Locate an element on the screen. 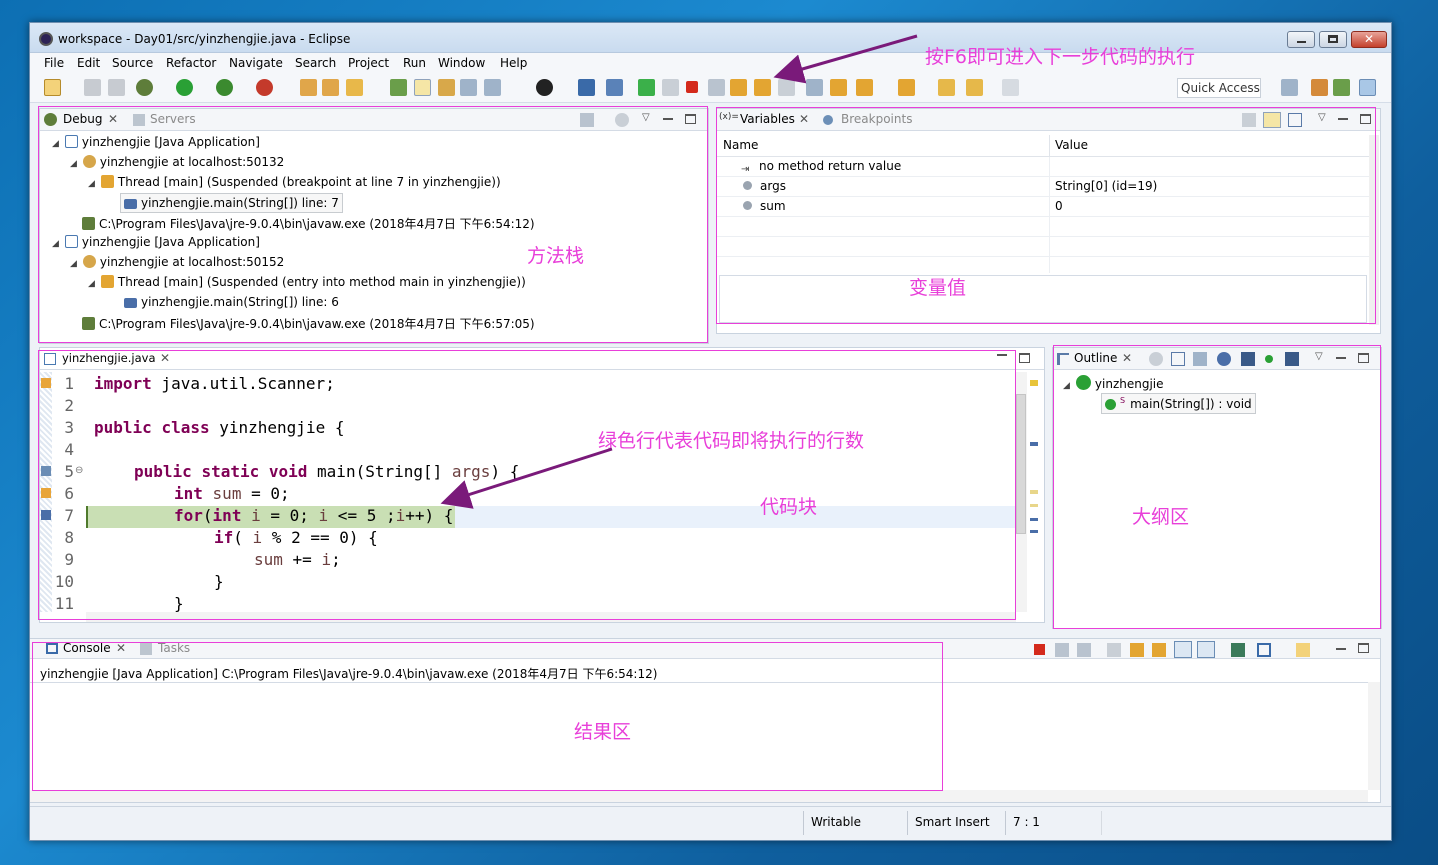 Image resolution: width=1438 pixels, height=865 pixels. highlight-icon is located at coordinates (422, 87).